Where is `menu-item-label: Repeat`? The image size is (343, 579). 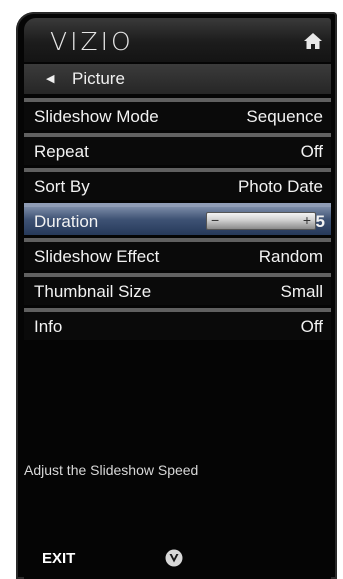
menu-item-label: Repeat is located at coordinates (61, 151).